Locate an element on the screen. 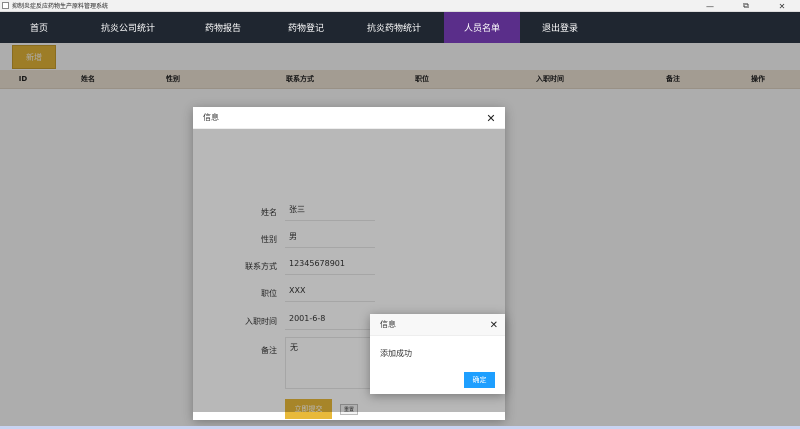 This screenshot has width=800, height=429. app-icon is located at coordinates (5, 5).